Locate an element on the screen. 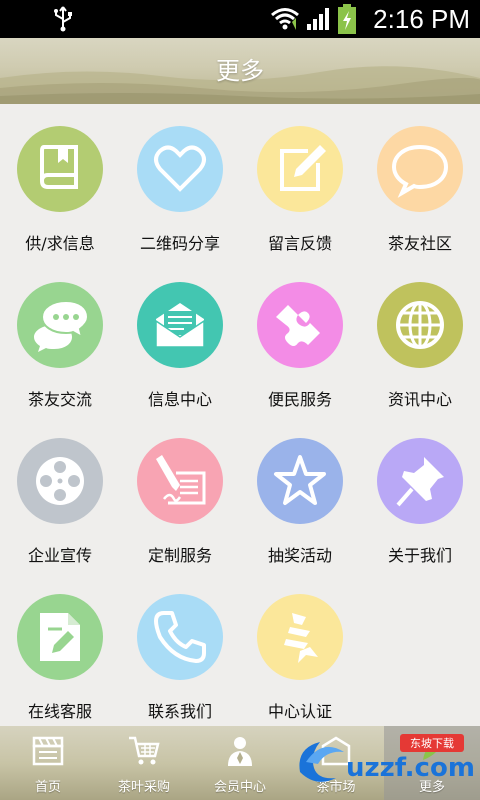  grid-item-tea-friends-chat: 茶友交流 is located at coordinates (60, 335).